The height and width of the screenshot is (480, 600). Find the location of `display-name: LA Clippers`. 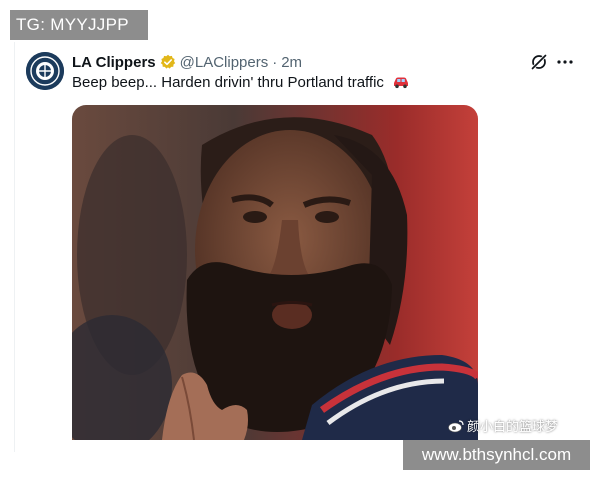

display-name: LA Clippers is located at coordinates (114, 62).